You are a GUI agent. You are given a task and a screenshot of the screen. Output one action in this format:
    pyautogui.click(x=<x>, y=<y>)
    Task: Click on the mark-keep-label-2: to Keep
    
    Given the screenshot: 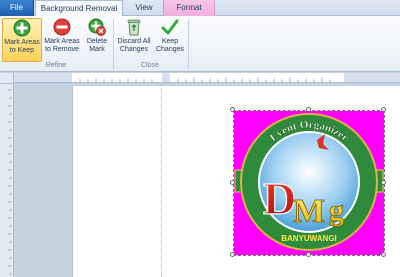 What is the action you would take?
    pyautogui.click(x=22, y=50)
    